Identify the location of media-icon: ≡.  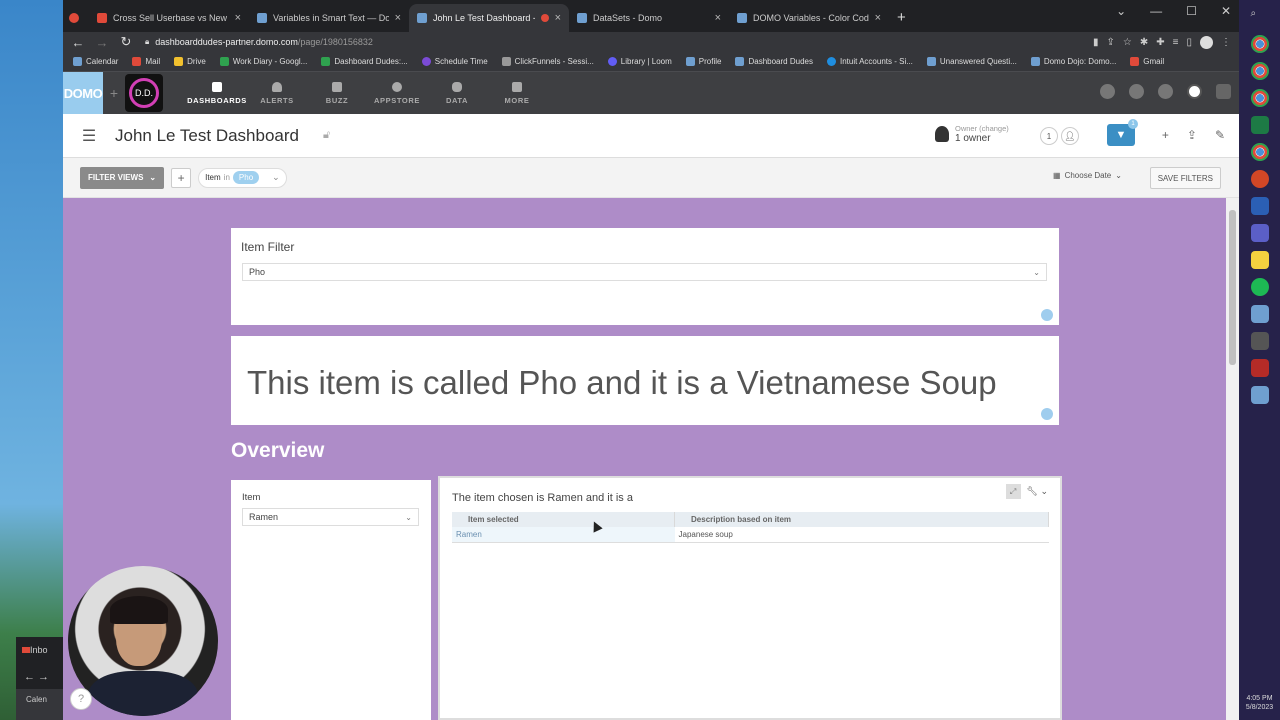
(1176, 42).